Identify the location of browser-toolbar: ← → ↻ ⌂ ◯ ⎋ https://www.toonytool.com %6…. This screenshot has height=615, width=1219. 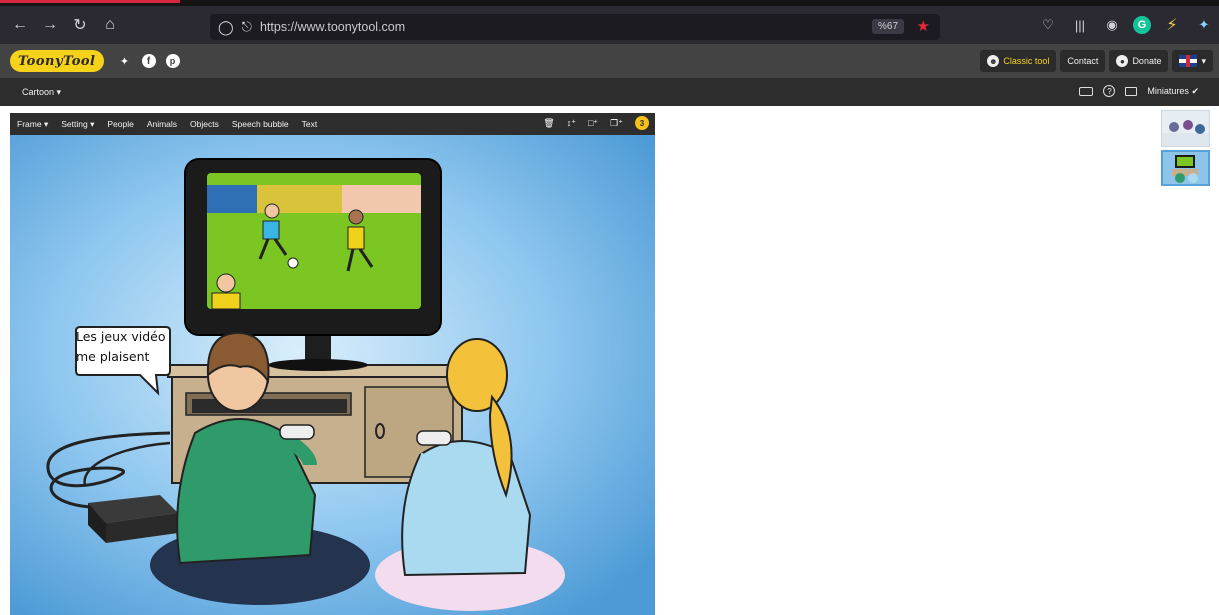
(609, 22).